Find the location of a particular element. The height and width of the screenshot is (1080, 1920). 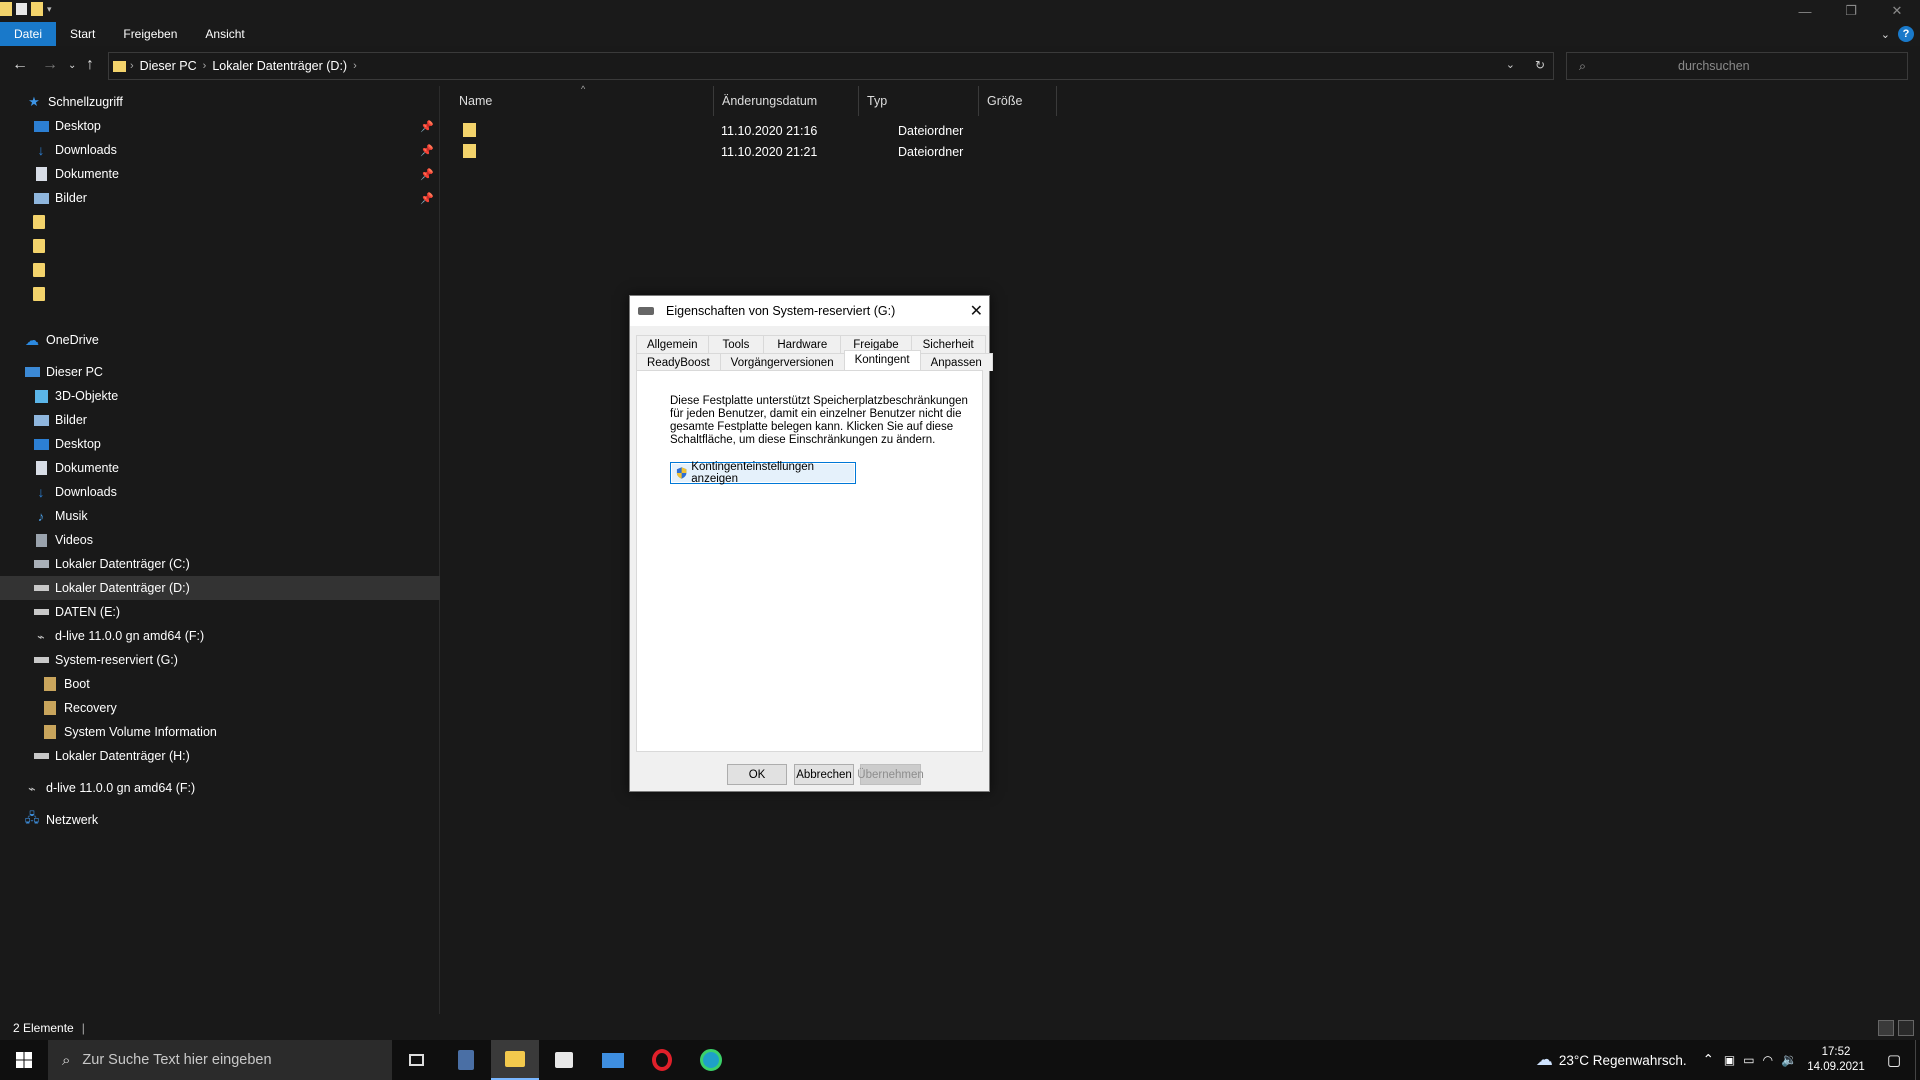

taskbar-search-input: ⌕ Zur Suche Text hier eingeben is located at coordinates (220, 1060).